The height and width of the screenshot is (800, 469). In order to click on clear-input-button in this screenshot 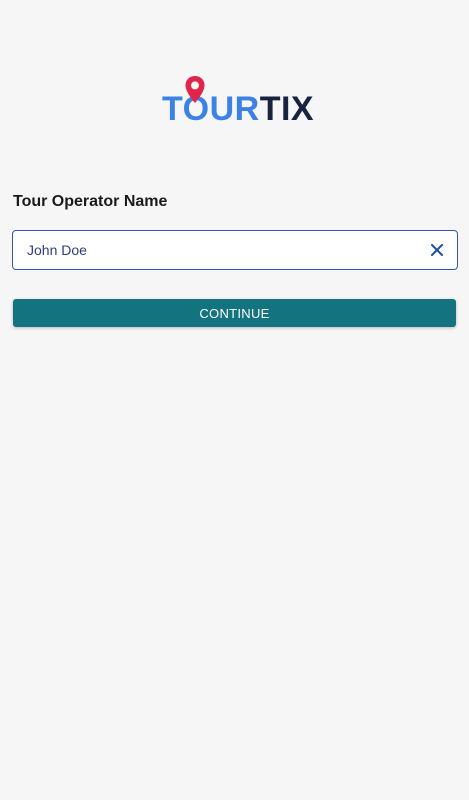, I will do `click(437, 250)`.